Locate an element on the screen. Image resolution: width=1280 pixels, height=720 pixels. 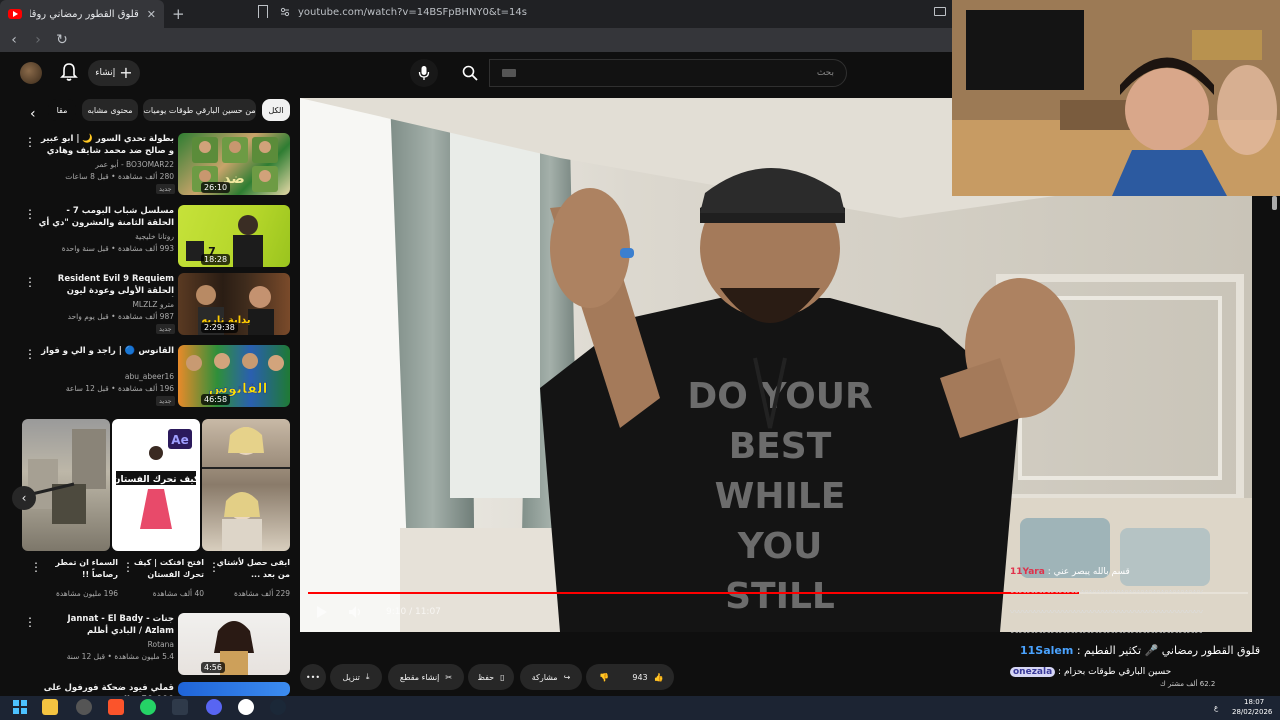
video-thumbnail: 7 is located at coordinates (234, 236).